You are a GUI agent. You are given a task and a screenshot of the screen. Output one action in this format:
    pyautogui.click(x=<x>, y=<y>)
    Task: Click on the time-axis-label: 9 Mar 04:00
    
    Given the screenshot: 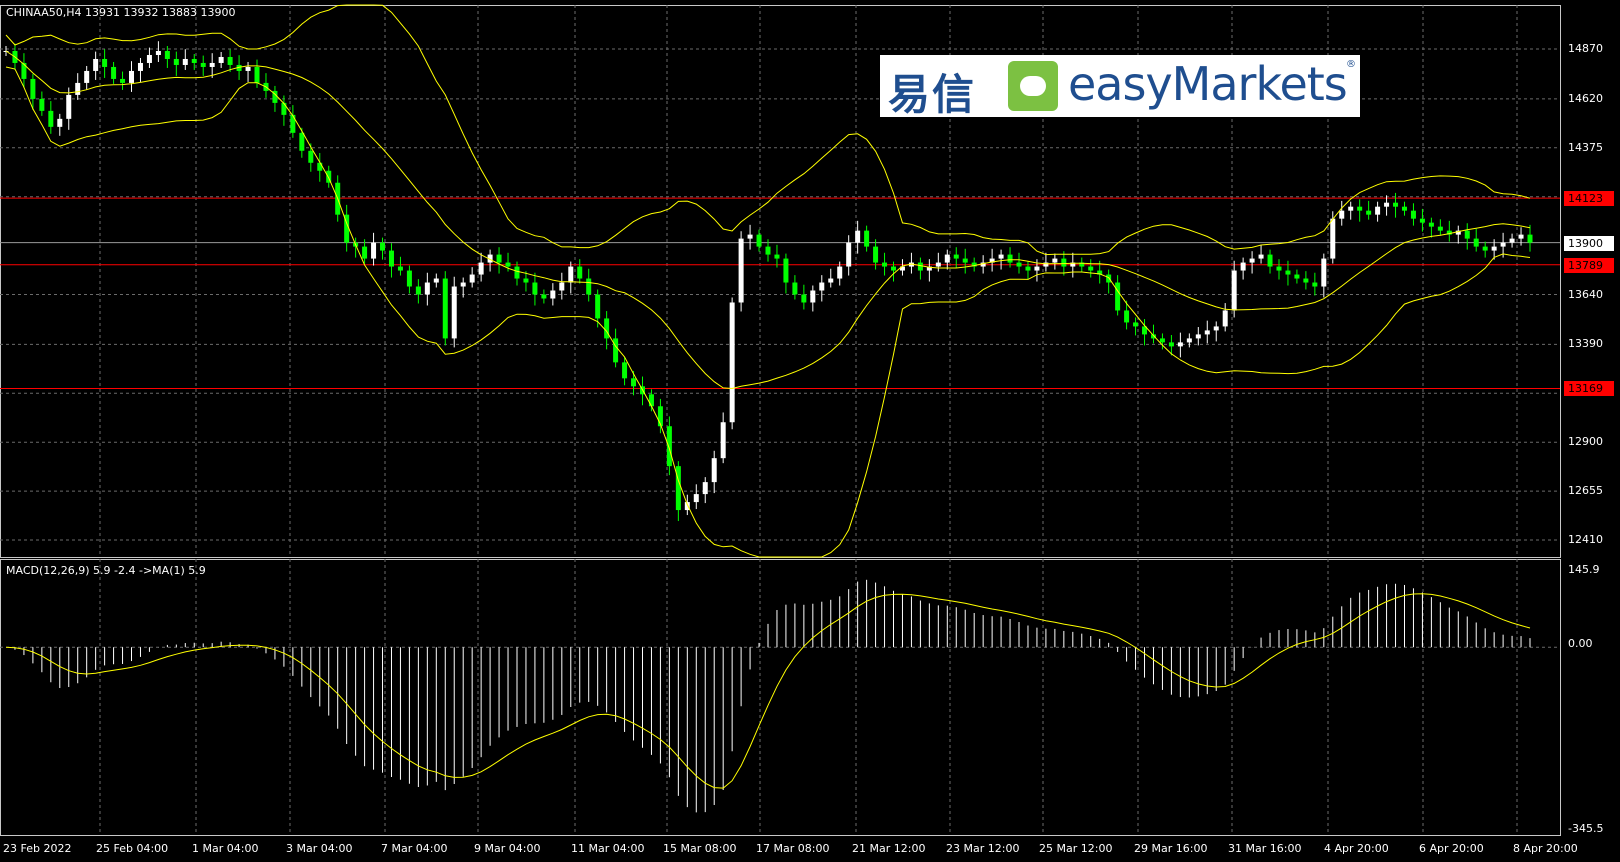 What is the action you would take?
    pyautogui.click(x=507, y=848)
    